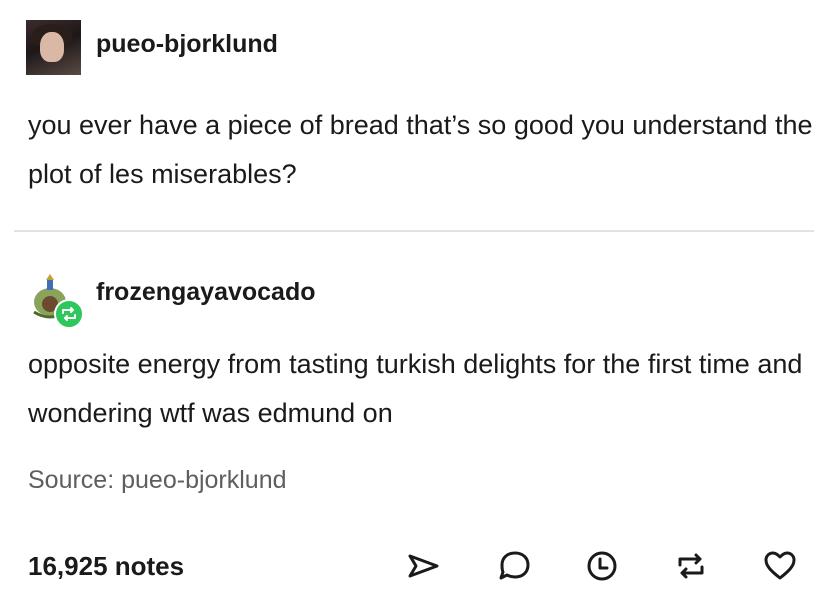 This screenshot has height=595, width=828. I want to click on reblogger-username: frozengayavocado, so click(206, 292).